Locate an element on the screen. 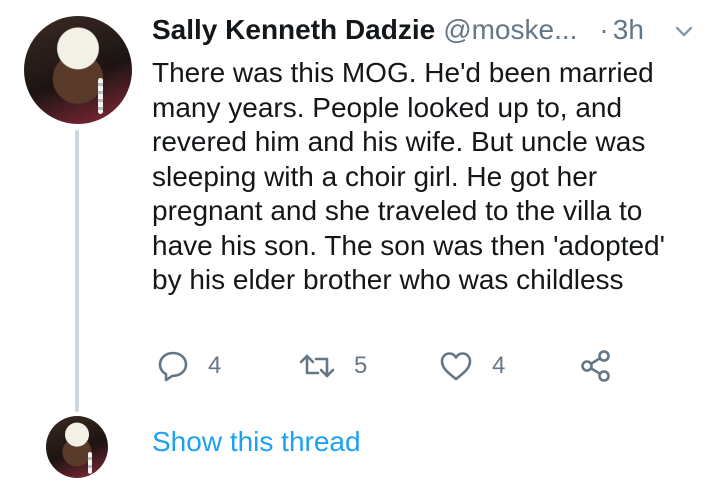 The width and height of the screenshot is (720, 482). reply-count: 4 is located at coordinates (215, 365).